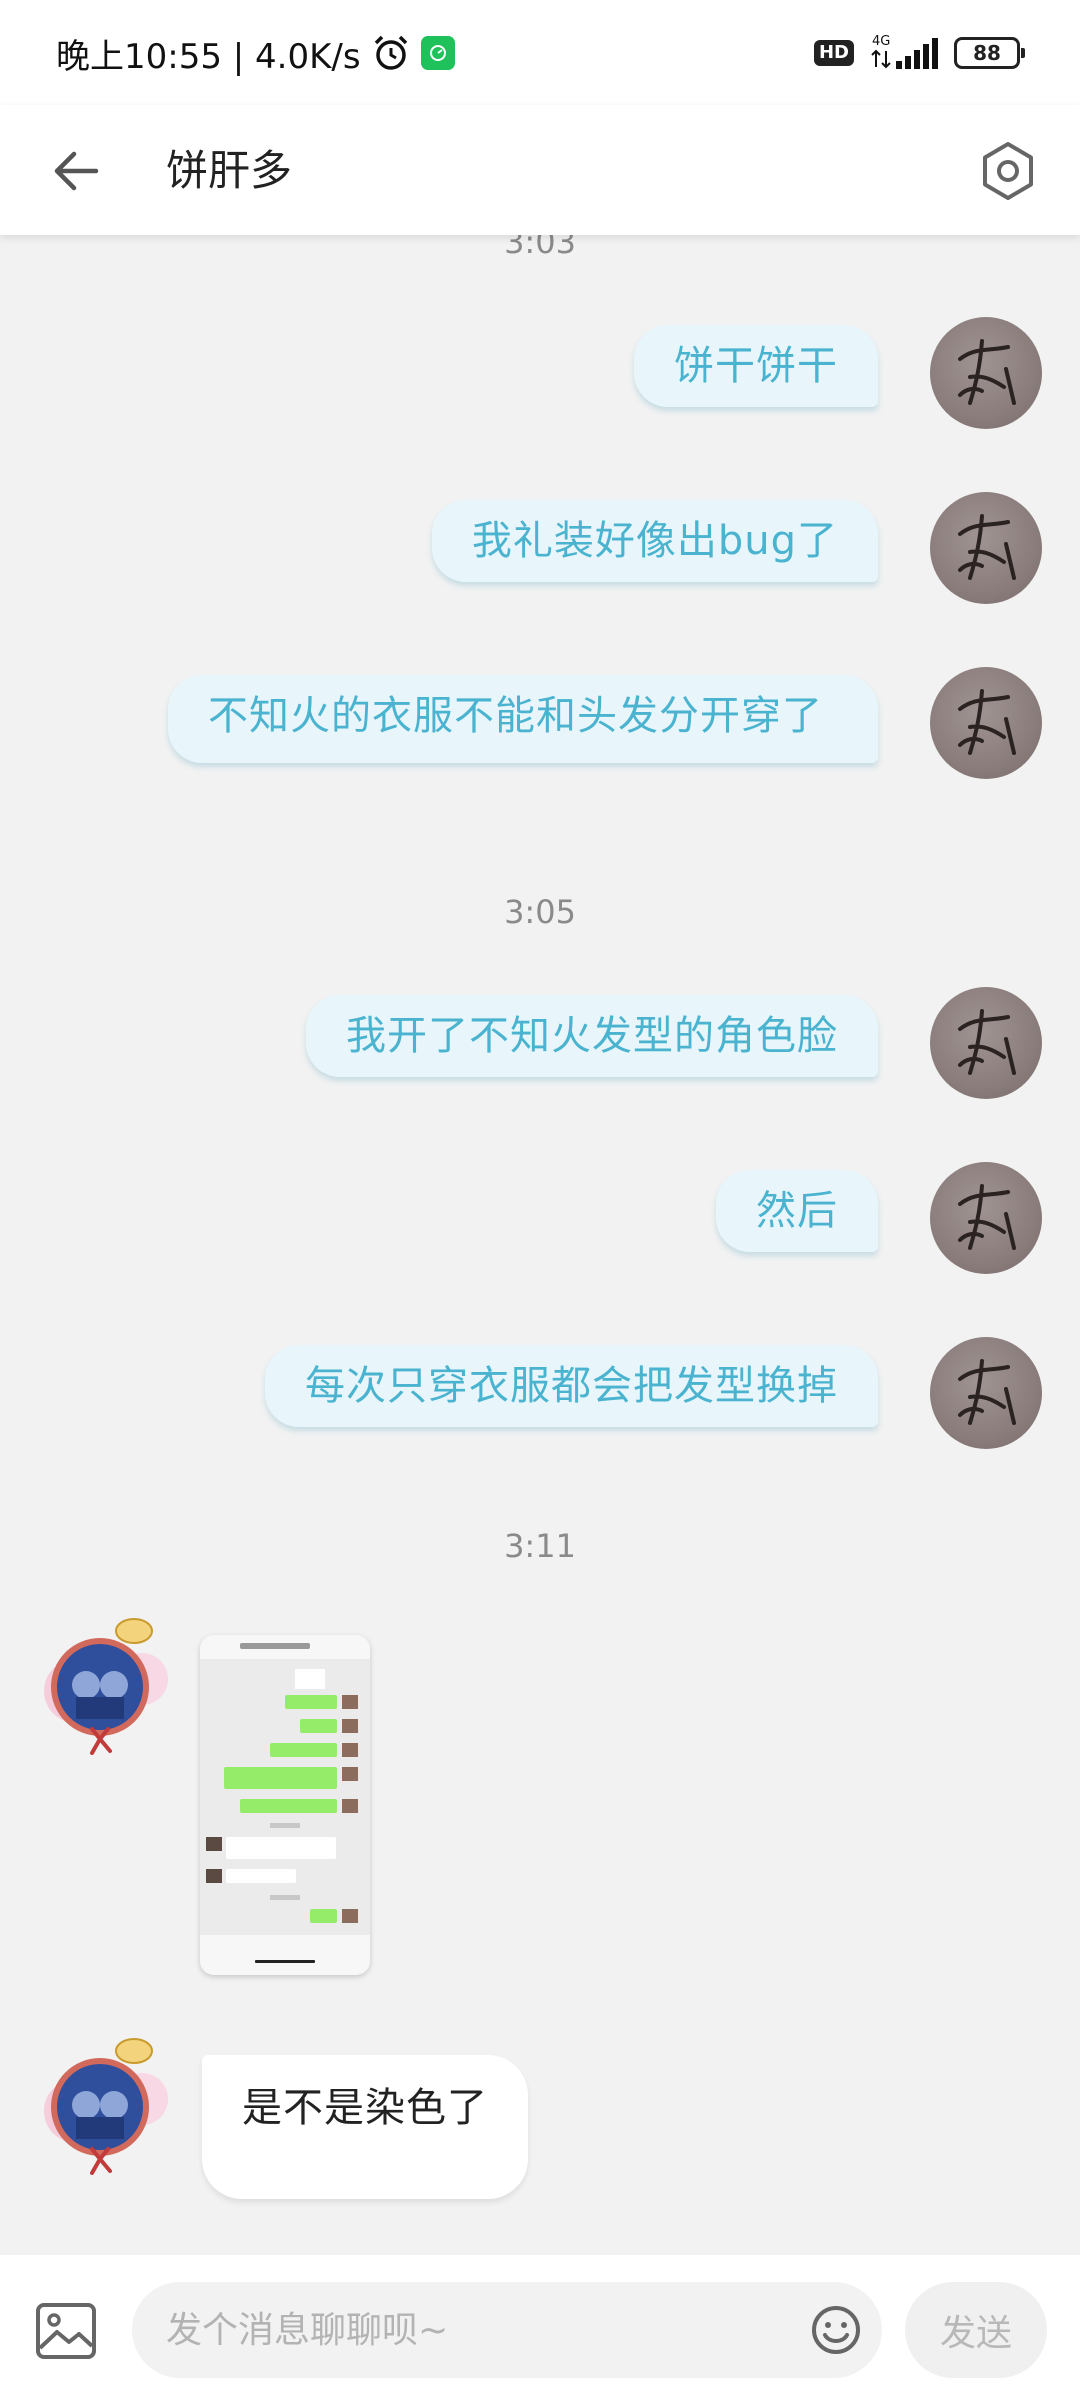 The image size is (1080, 2400). I want to click on message-composer: 发送, so click(540, 2327).